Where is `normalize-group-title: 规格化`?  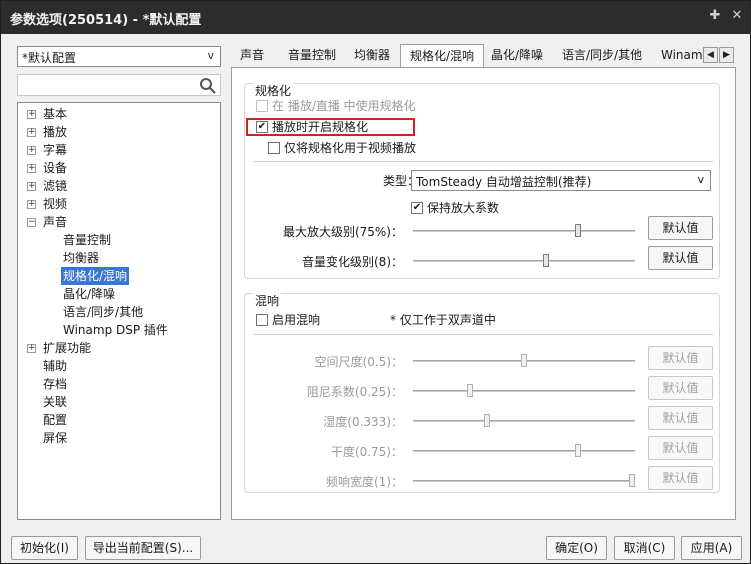 normalize-group-title: 规格化 is located at coordinates (273, 90).